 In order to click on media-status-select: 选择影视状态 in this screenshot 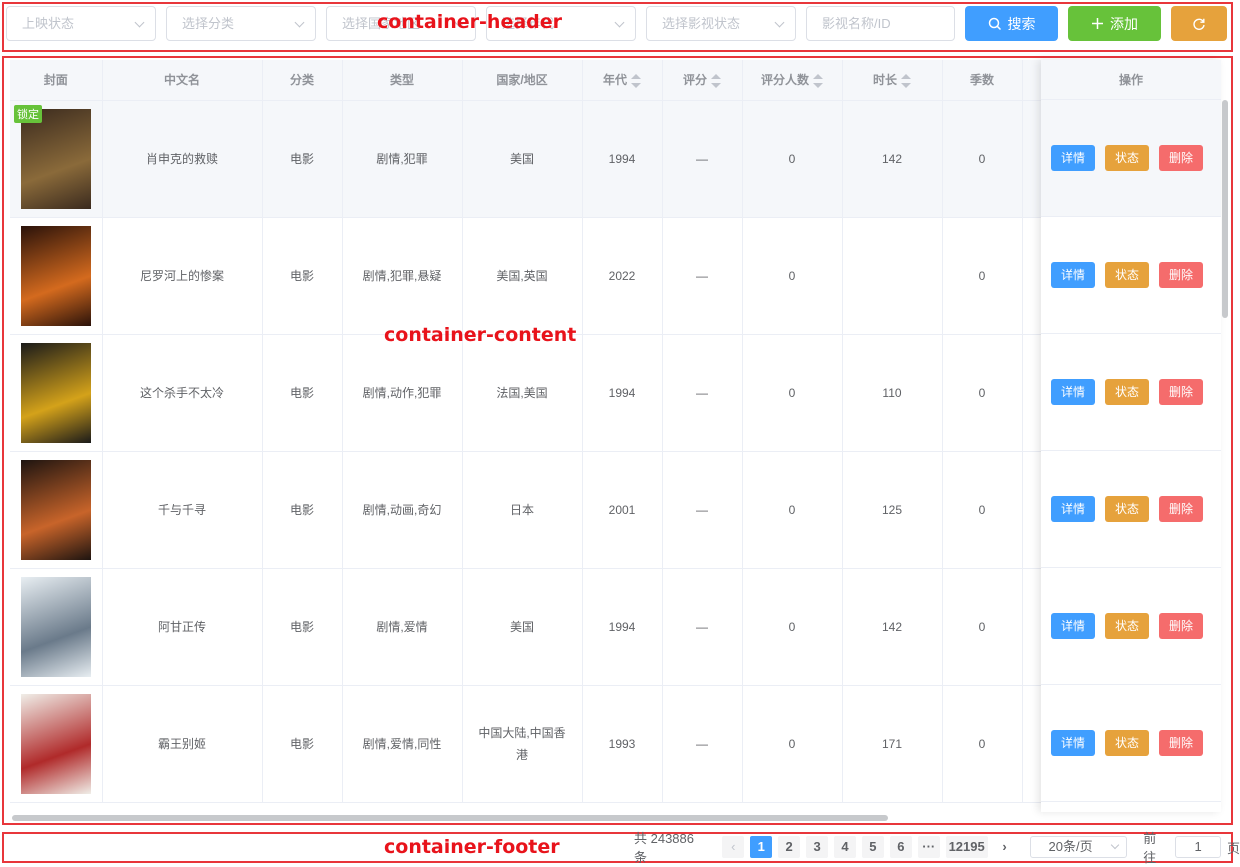, I will do `click(721, 23)`.